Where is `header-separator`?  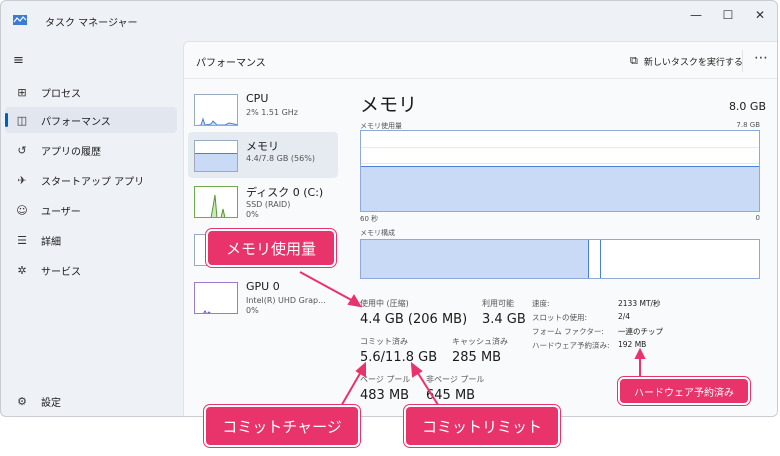
header-separator is located at coordinates (480, 78).